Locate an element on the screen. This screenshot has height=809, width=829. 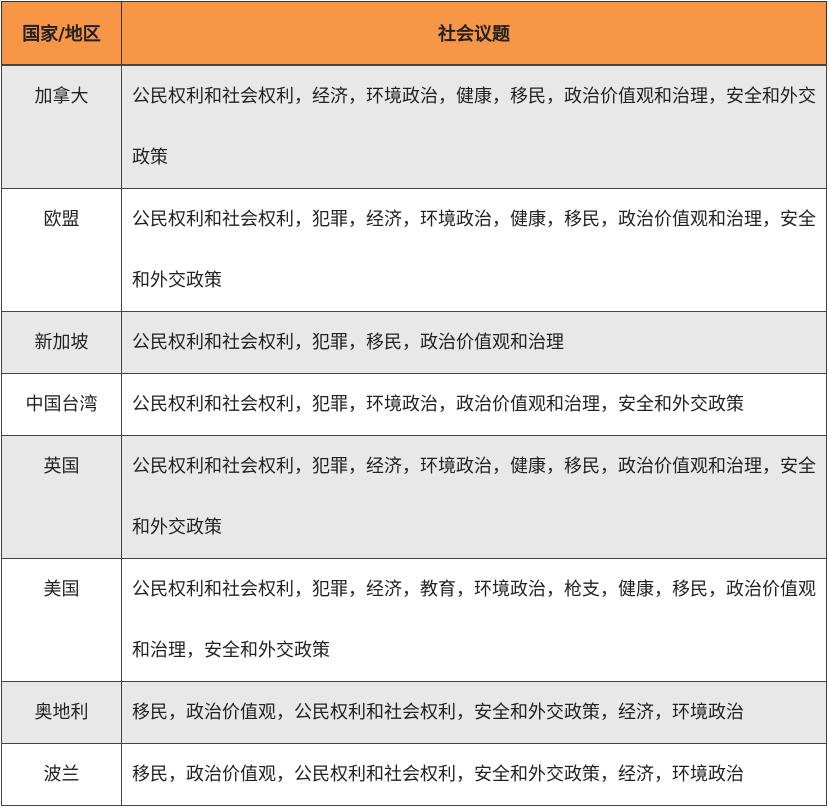
country-cell: 波兰 is located at coordinates (61, 774).